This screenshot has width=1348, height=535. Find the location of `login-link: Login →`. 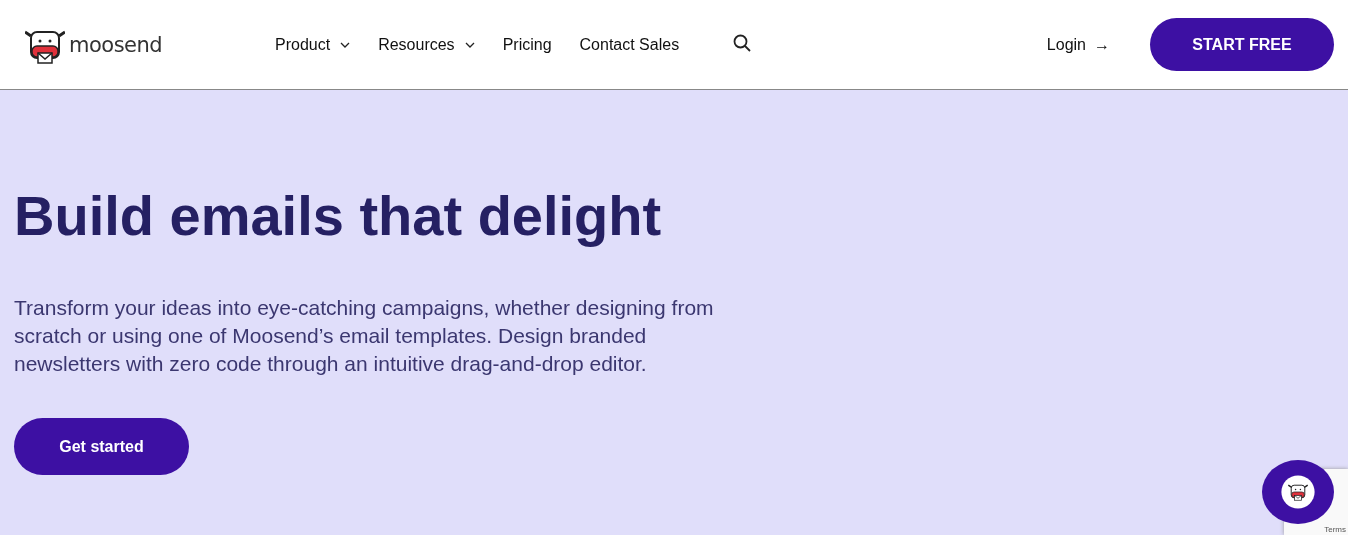

login-link: Login → is located at coordinates (1078, 44).